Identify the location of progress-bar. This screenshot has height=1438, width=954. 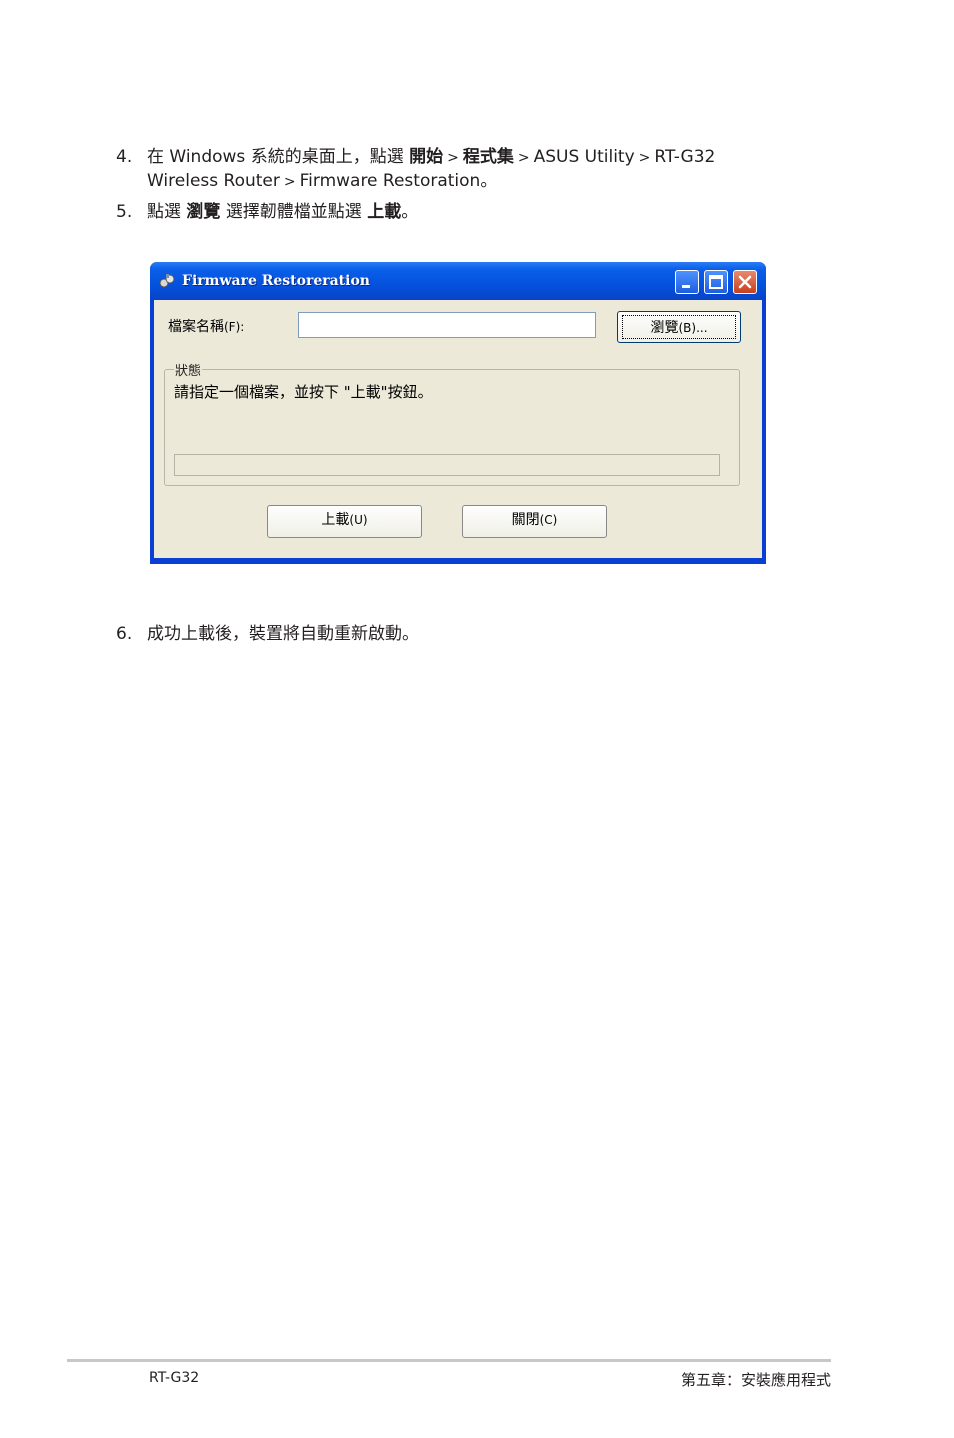
(447, 465).